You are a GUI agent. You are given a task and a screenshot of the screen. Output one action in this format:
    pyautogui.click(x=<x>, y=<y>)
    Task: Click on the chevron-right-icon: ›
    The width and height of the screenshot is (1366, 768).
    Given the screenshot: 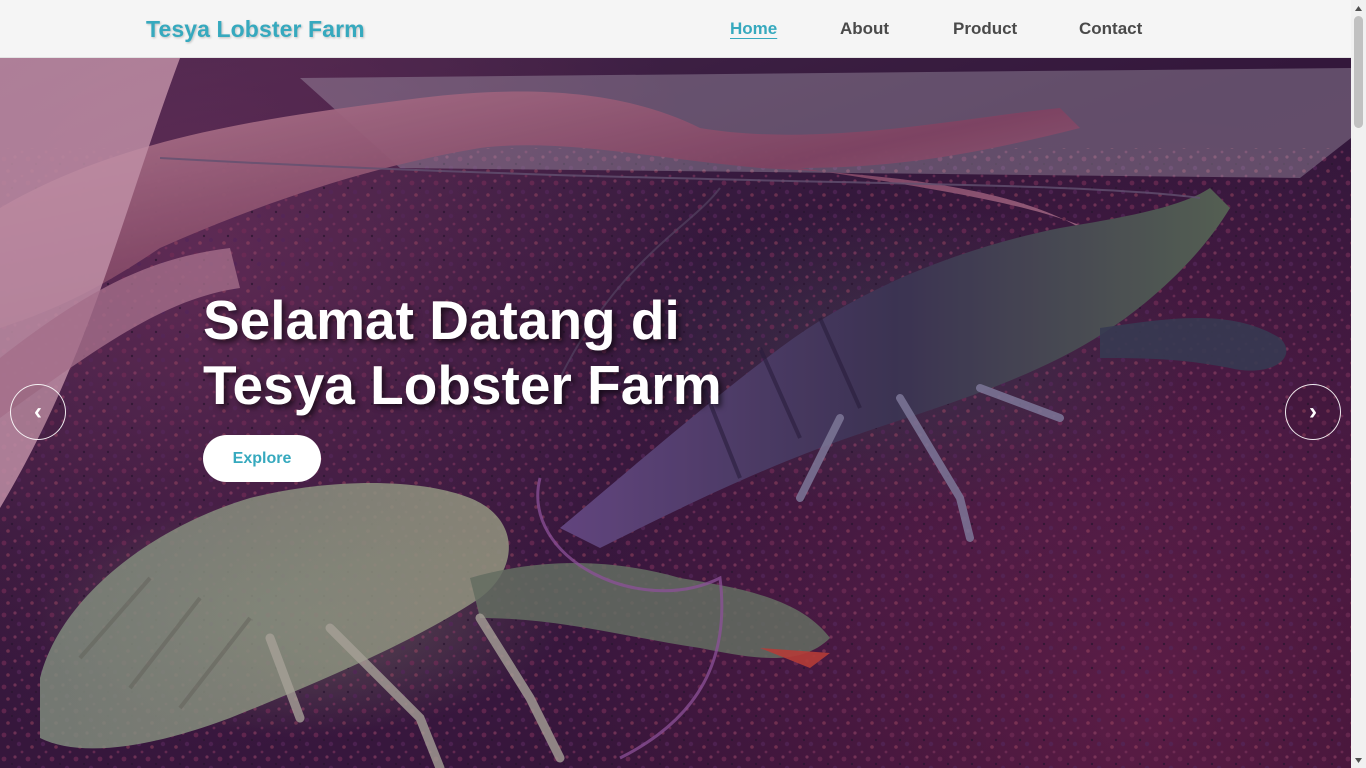 What is the action you would take?
    pyautogui.click(x=1313, y=411)
    